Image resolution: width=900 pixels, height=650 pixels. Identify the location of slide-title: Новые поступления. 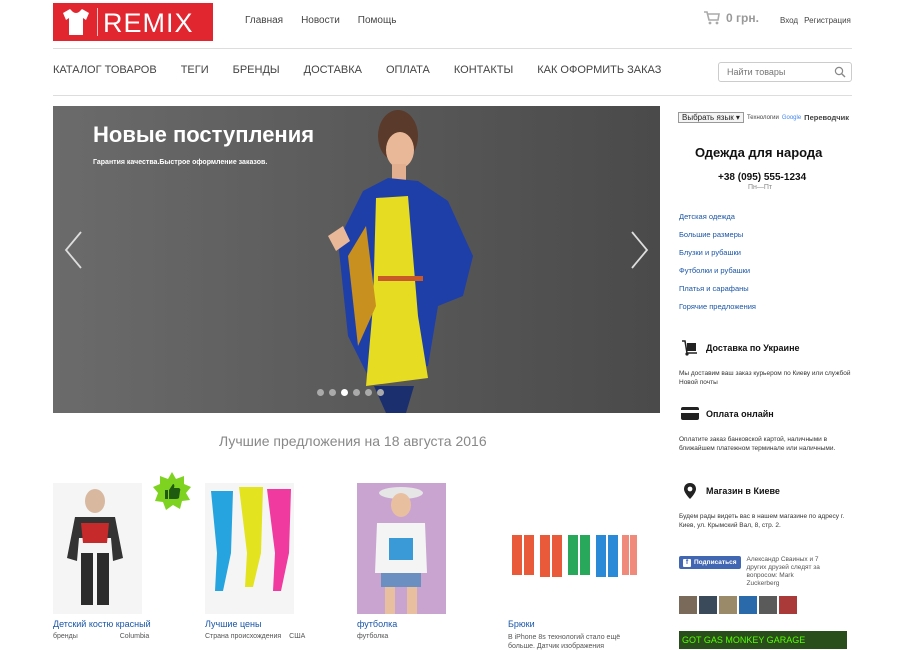
(204, 134).